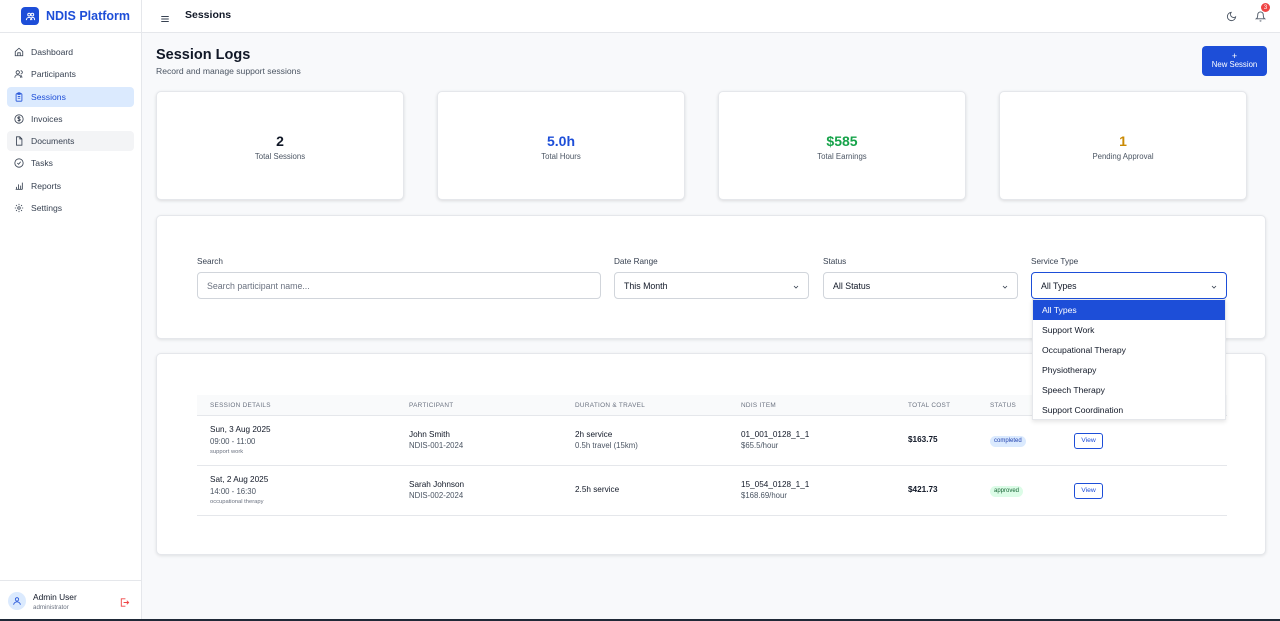 The width and height of the screenshot is (1280, 621). I want to click on file-icon, so click(19, 141).